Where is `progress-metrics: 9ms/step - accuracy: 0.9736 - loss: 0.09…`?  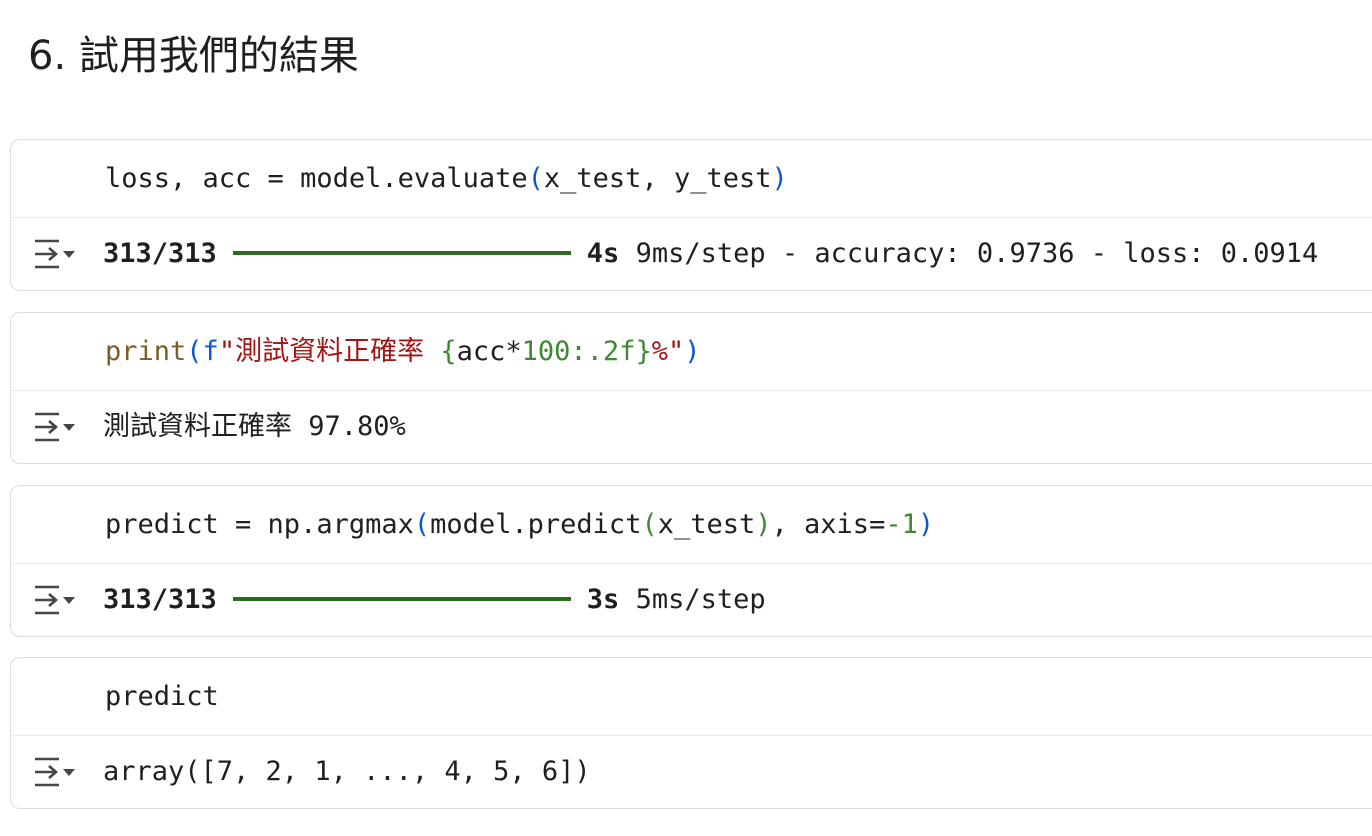 progress-metrics: 9ms/step - accuracy: 0.9736 - loss: 0.09… is located at coordinates (969, 253).